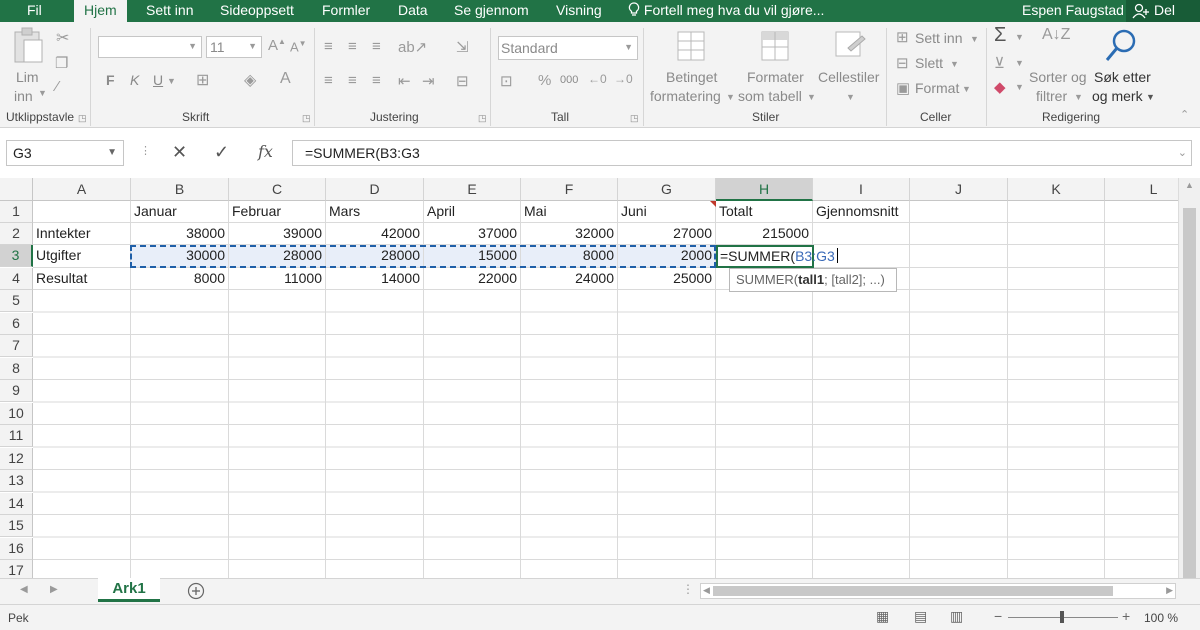 This screenshot has height=630, width=1200. Describe the element at coordinates (250, 80) in the screenshot. I see `fill-color-icon: ◈` at that location.